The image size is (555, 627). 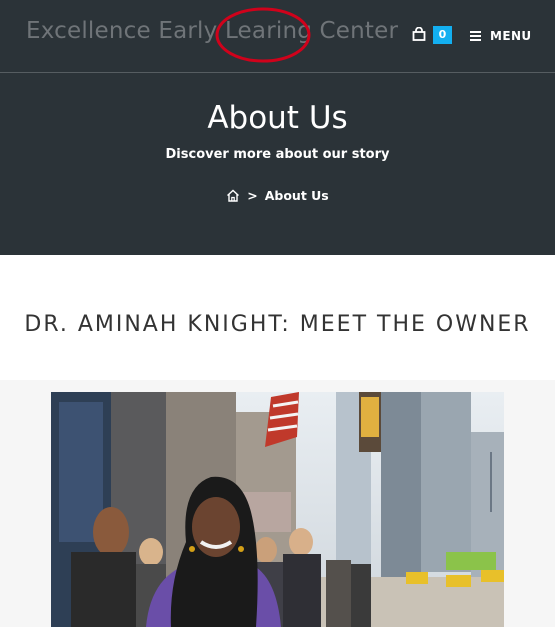 What do you see at coordinates (277, 118) in the screenshot?
I see `page-title: About Us` at bounding box center [277, 118].